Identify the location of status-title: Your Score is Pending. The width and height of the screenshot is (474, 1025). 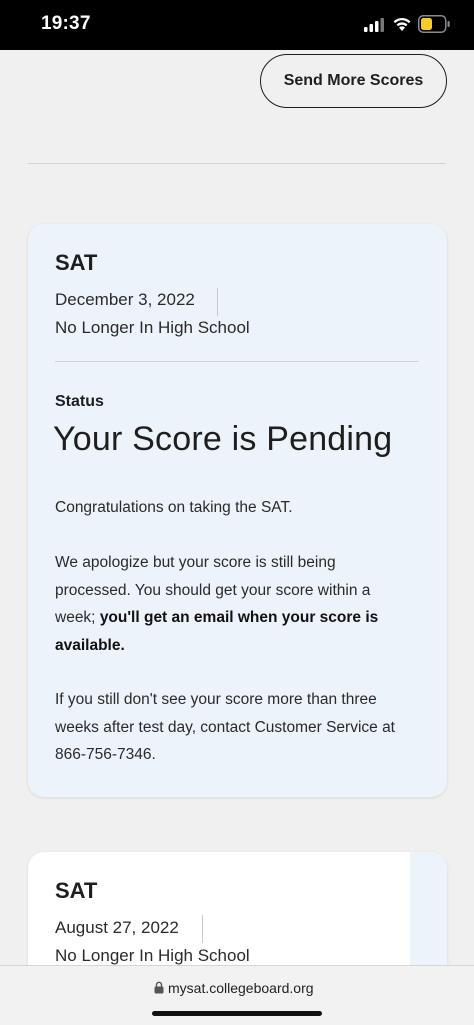
(223, 439).